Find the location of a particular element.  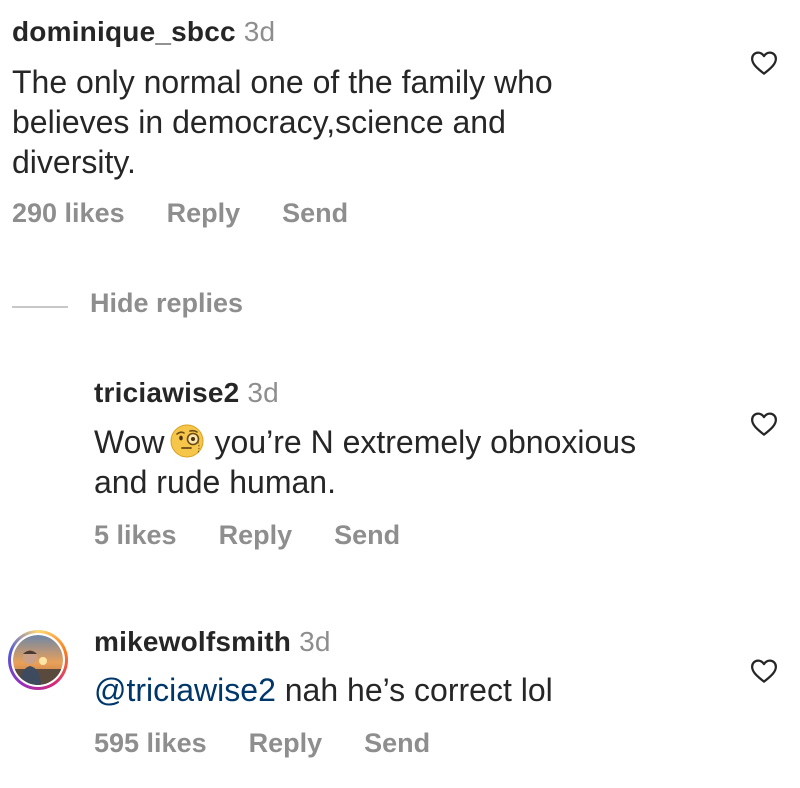

reply-text-line: Wow you’re N extremely obnoxious is located at coordinates (365, 442).